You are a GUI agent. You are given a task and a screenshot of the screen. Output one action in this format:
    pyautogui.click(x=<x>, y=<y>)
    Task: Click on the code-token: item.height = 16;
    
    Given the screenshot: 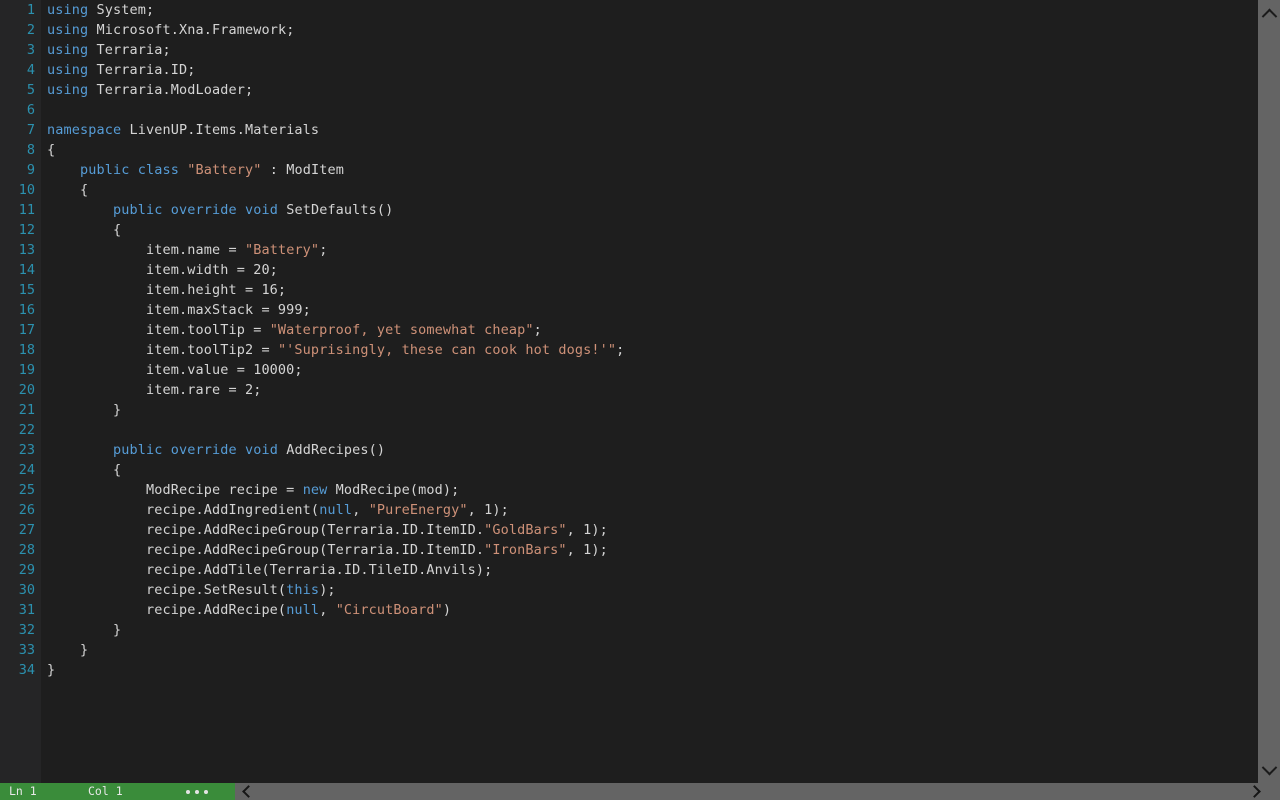 What is the action you would take?
    pyautogui.click(x=167, y=290)
    